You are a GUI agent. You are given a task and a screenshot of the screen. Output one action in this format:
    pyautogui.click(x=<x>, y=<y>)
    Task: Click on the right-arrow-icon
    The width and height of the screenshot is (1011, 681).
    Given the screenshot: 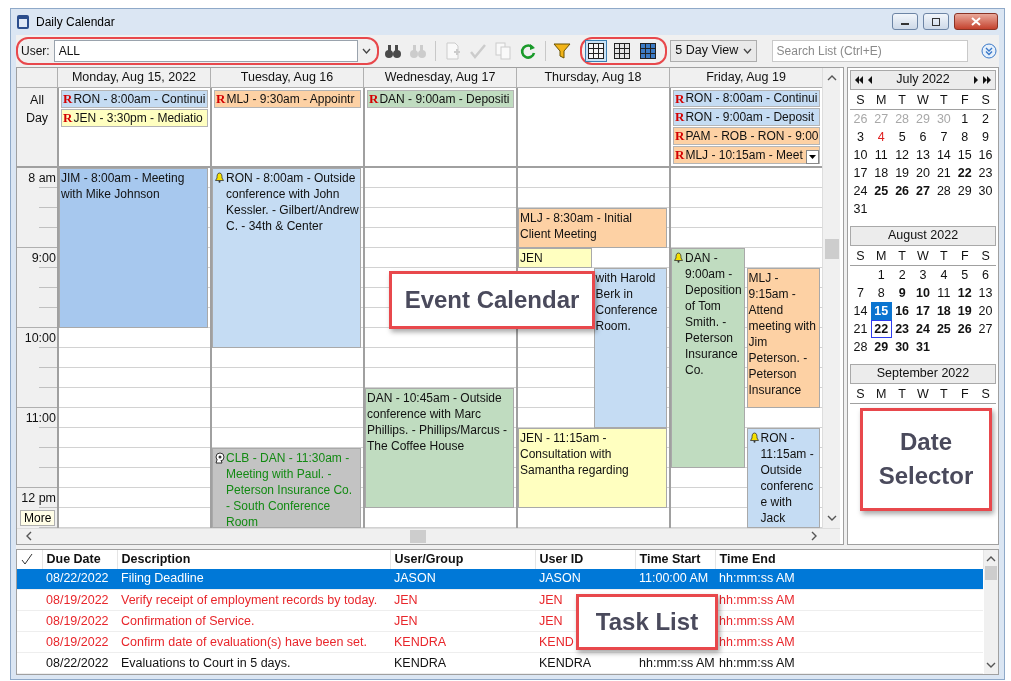 What is the action you would take?
    pyautogui.click(x=976, y=79)
    